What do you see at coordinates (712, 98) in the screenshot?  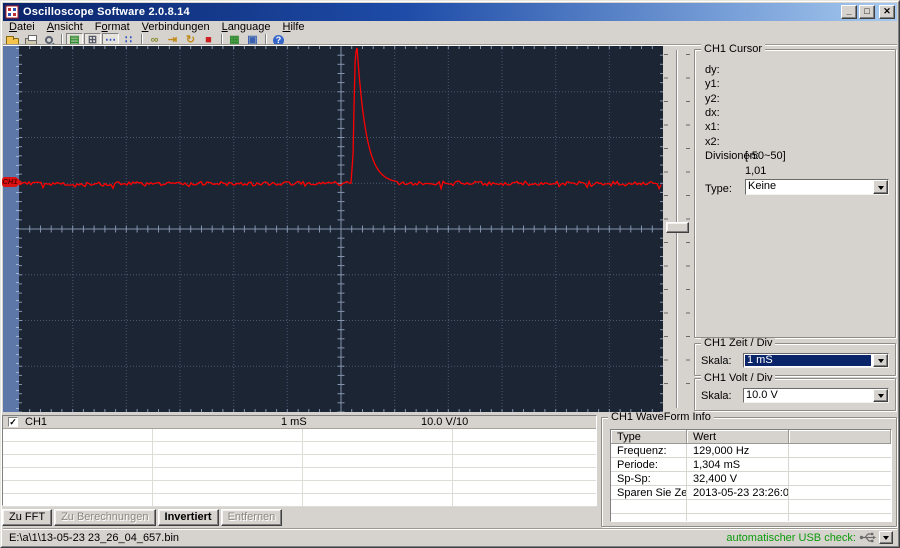 I see `cursor-field-y2: y2:` at bounding box center [712, 98].